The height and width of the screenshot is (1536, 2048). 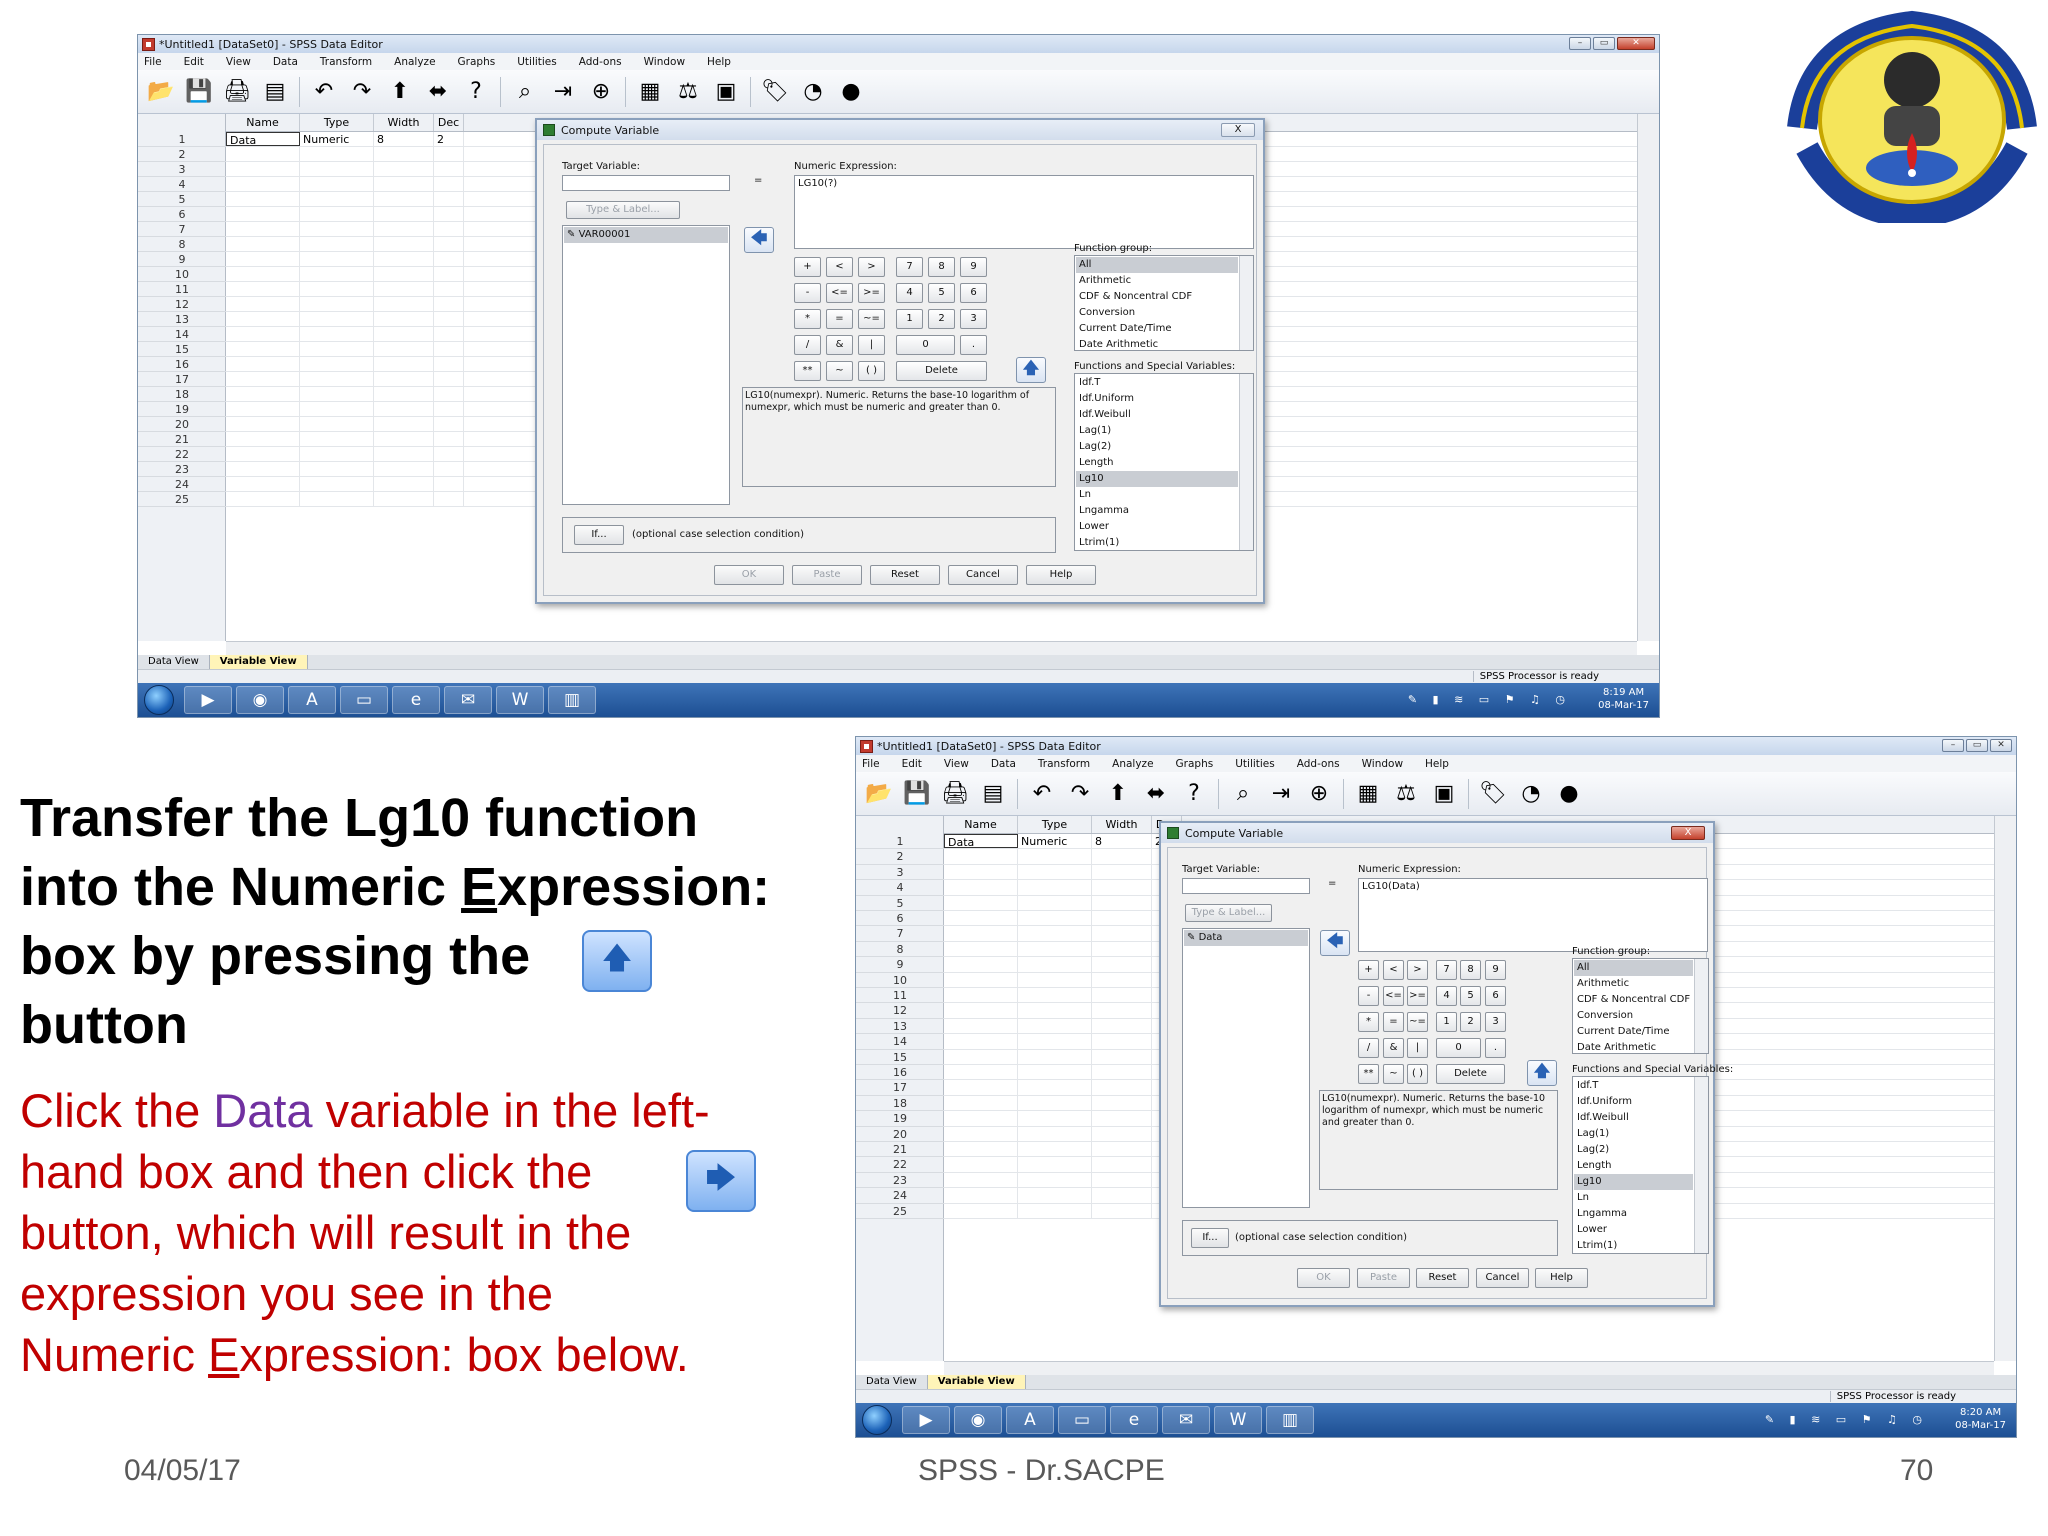 I want to click on keypad-button: >=, so click(x=1417, y=996).